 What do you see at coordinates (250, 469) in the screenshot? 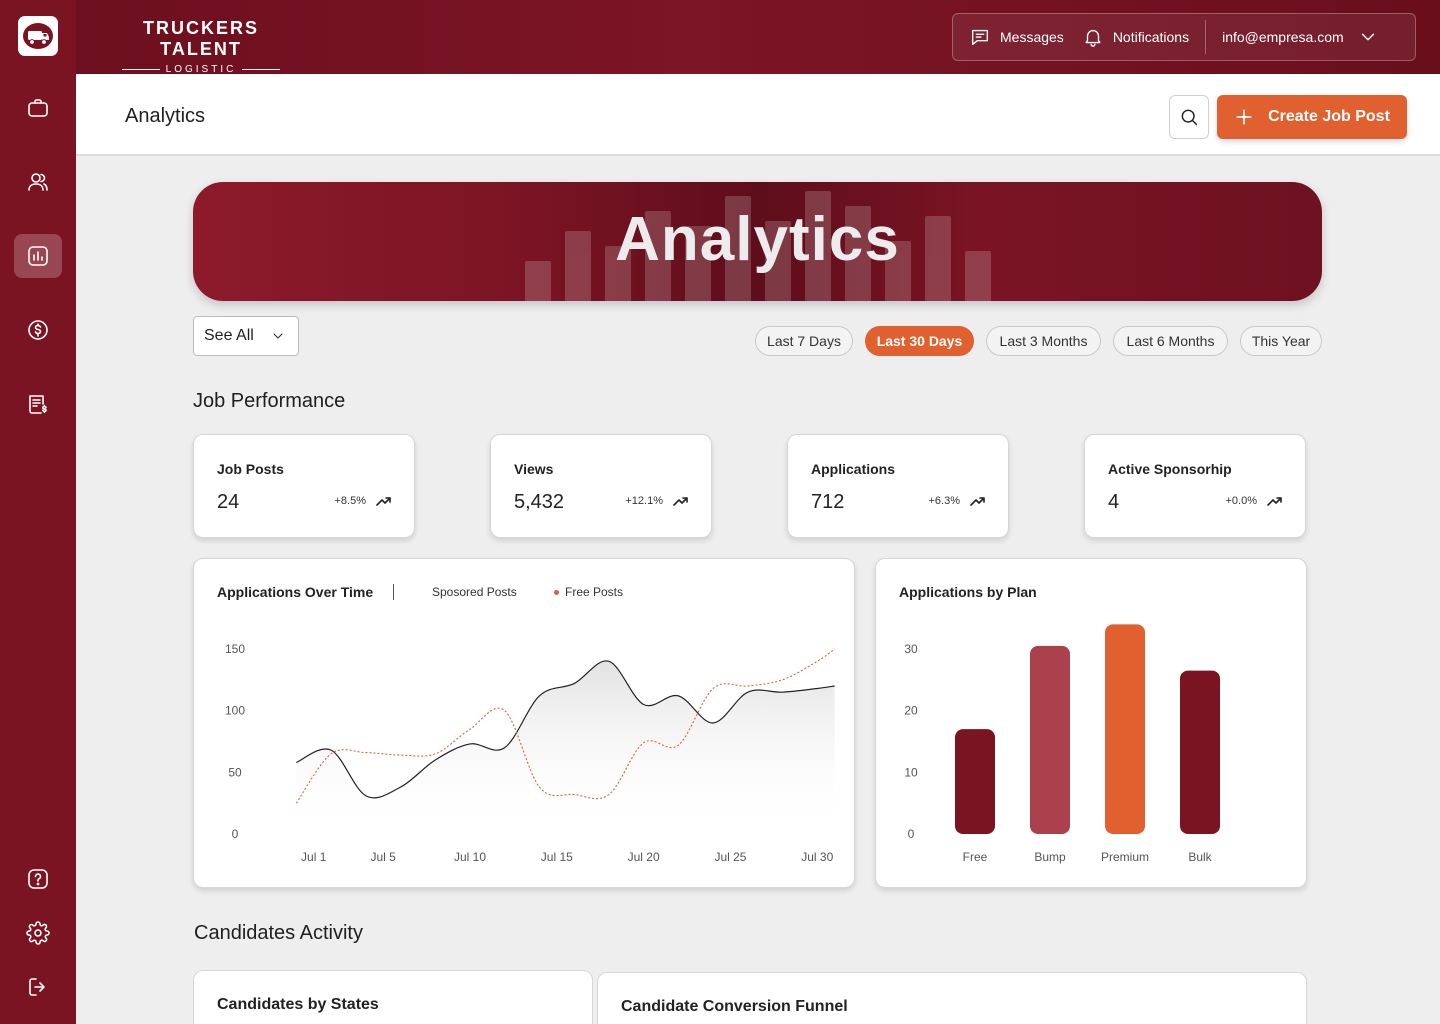
I see `stat-label: Job Posts` at bounding box center [250, 469].